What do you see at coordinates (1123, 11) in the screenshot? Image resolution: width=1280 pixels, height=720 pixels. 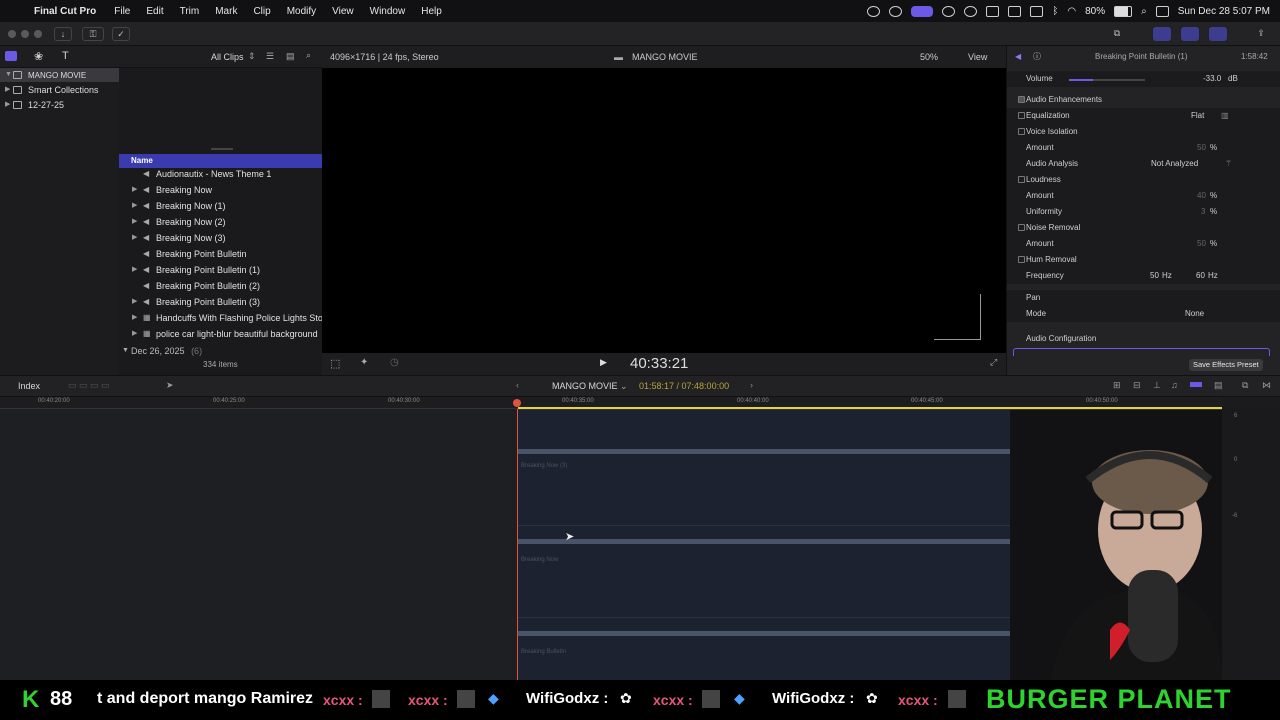 I see `battery-icon` at bounding box center [1123, 11].